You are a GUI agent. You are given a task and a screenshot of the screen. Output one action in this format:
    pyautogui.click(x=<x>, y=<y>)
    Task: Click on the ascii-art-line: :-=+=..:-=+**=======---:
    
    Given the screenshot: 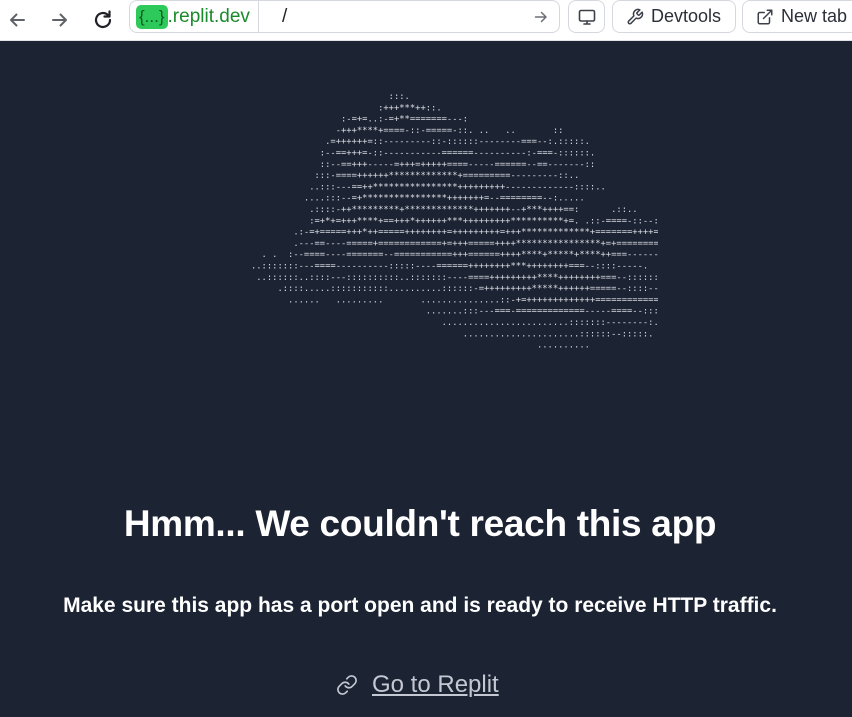 What is the action you would take?
    pyautogui.click(x=333, y=120)
    